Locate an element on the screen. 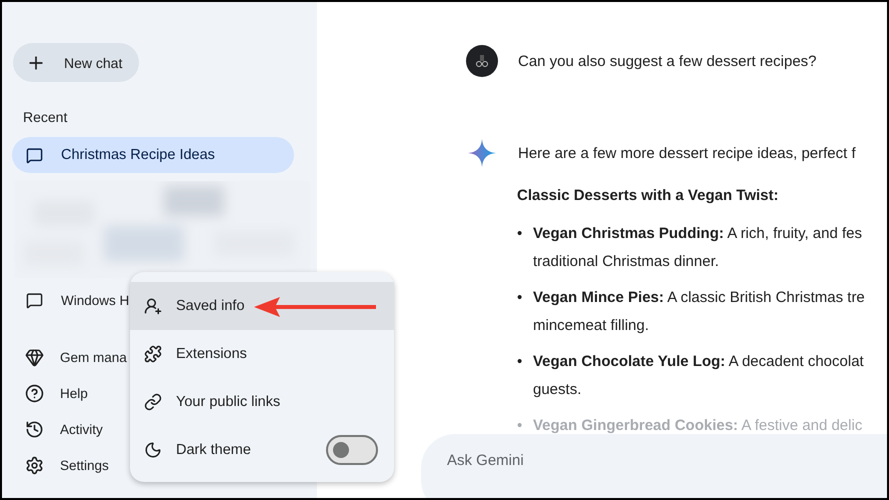 The width and height of the screenshot is (889, 500). response-text: Here are a few more dessert recipe ideas, perfect f is located at coordinates (687, 153).